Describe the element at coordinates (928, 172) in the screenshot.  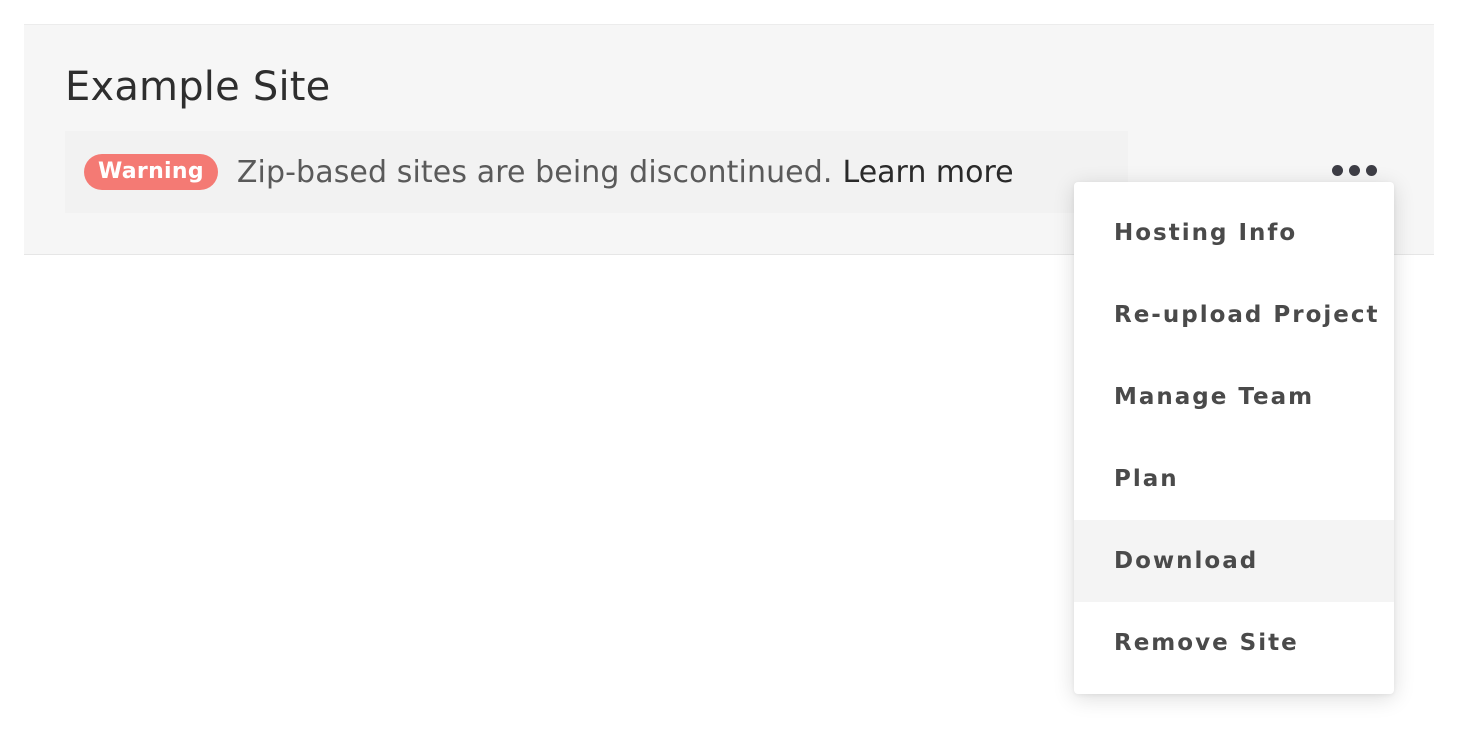
I see `learn-more-link: Learn more` at that location.